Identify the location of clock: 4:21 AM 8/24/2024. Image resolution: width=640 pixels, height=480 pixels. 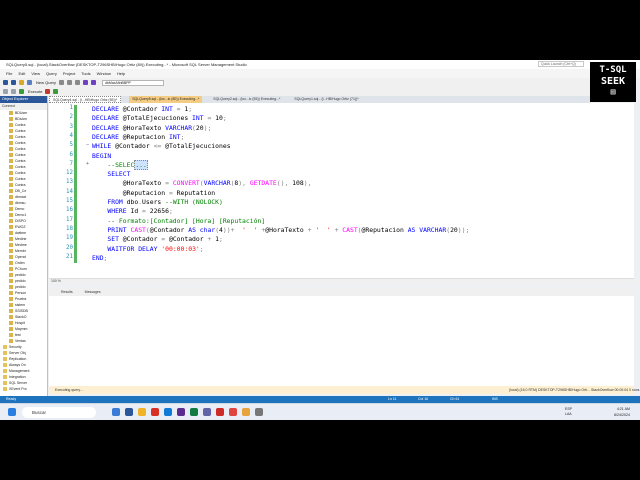
(622, 412).